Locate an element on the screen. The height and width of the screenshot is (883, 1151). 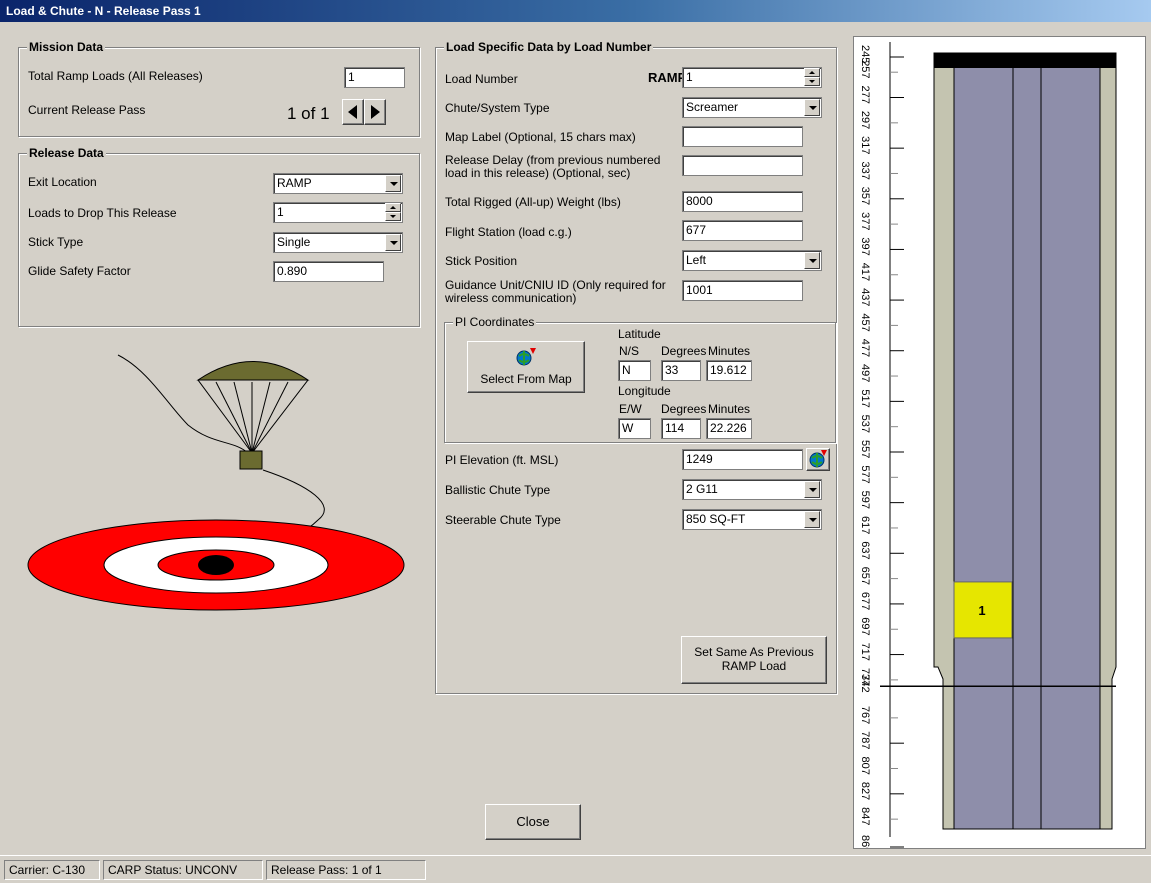
load-number-value: 1 is located at coordinates (689, 77).